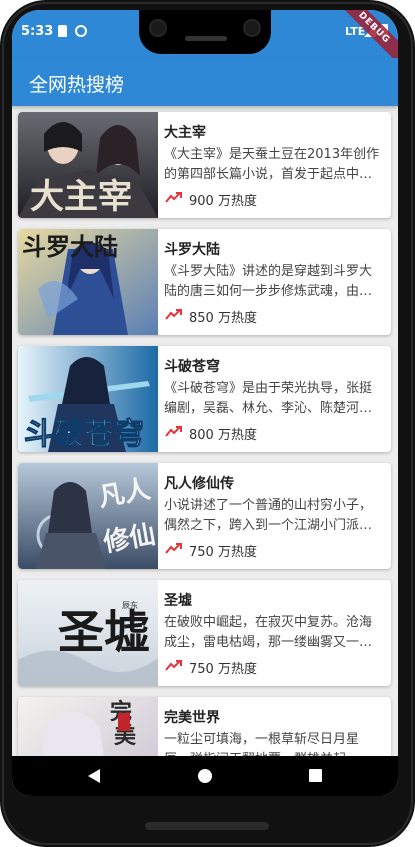  What do you see at coordinates (205, 32) in the screenshot?
I see `camera-notch` at bounding box center [205, 32].